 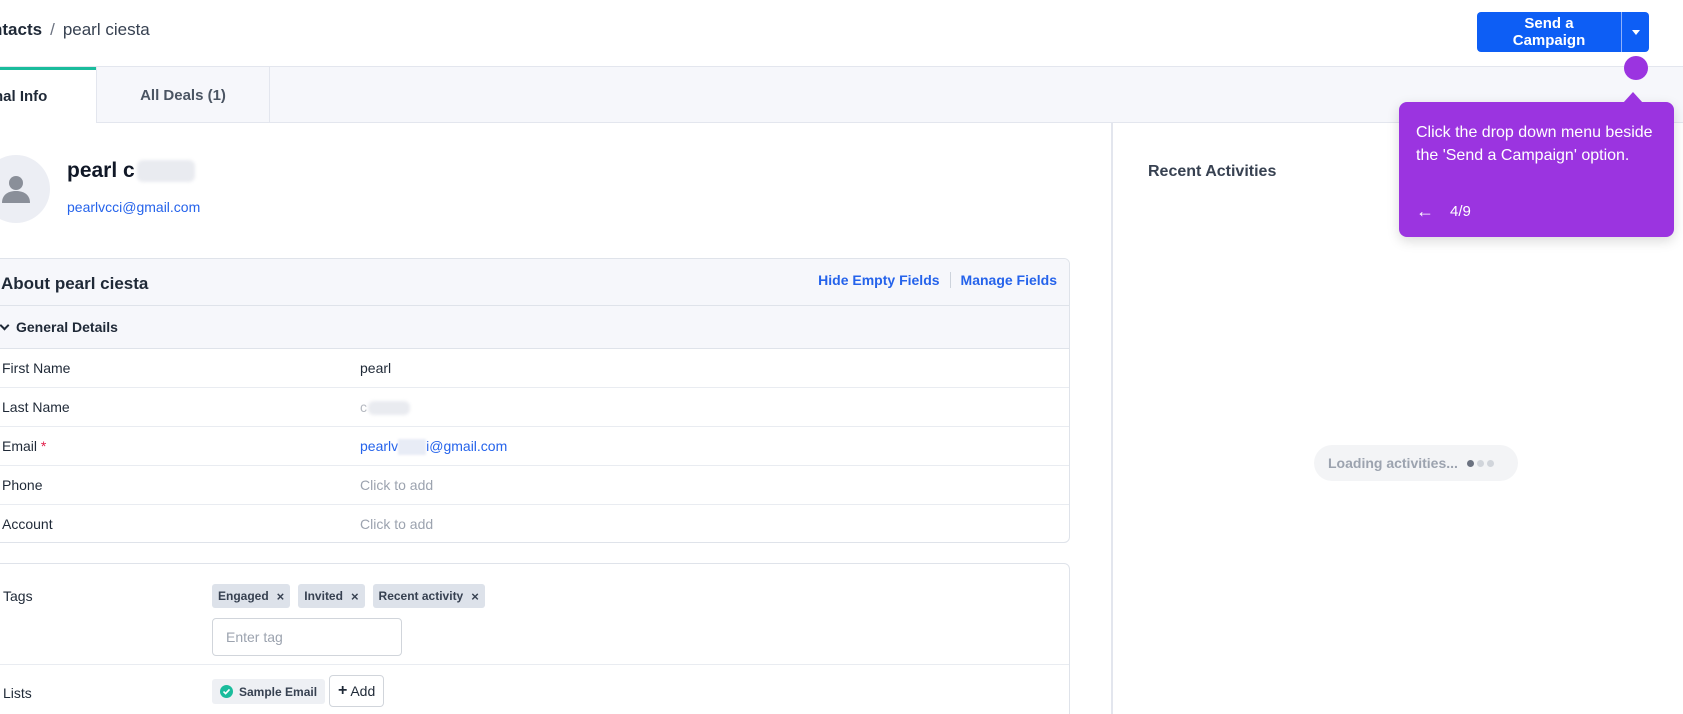 I want to click on field-row-first-name: First Name pearl, so click(x=534, y=368).